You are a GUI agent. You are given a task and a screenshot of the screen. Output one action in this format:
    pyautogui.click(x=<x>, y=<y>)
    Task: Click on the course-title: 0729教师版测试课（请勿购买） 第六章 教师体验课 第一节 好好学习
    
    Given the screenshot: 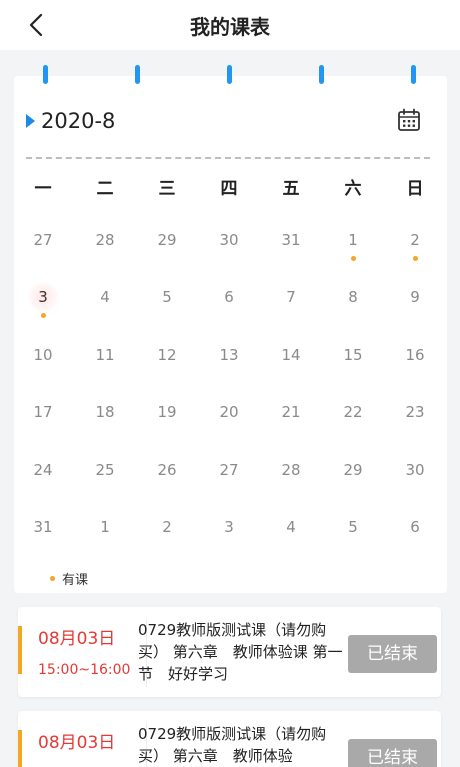 What is the action you would take?
    pyautogui.click(x=240, y=652)
    